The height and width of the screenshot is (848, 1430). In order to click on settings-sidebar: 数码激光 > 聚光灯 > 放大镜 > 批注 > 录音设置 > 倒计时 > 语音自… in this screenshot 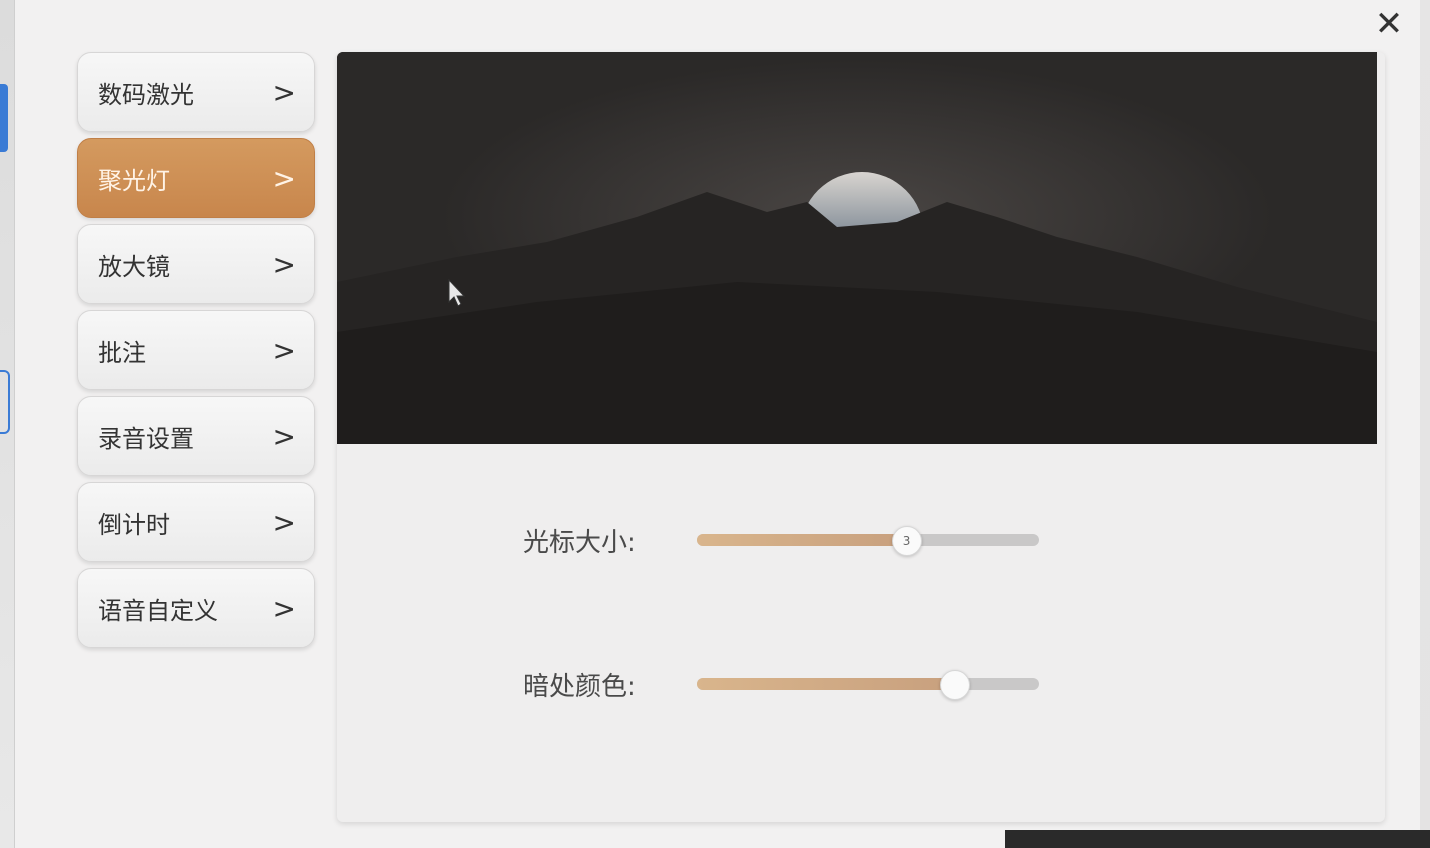, I will do `click(197, 353)`.